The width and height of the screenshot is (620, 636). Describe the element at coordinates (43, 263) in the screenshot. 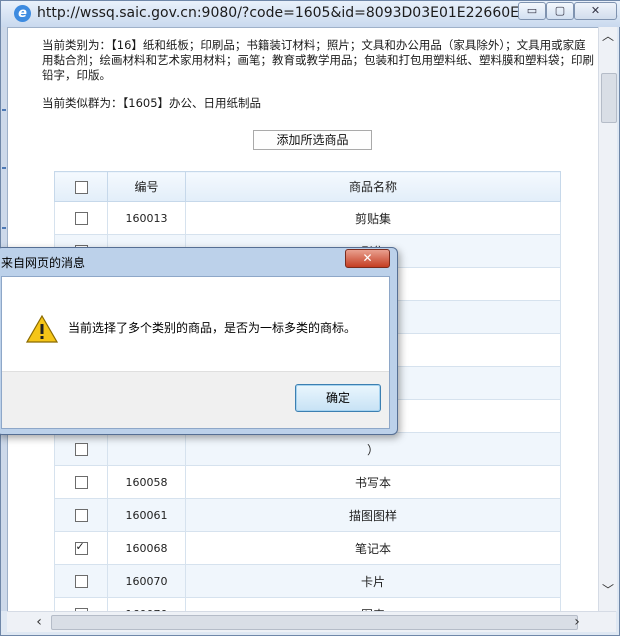

I see `dialog-title: 来自网页的消息` at that location.